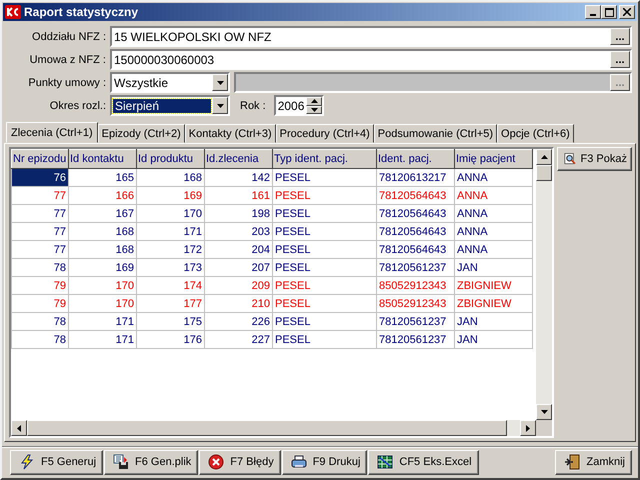  I want to click on table-cell: 204, so click(238, 249).